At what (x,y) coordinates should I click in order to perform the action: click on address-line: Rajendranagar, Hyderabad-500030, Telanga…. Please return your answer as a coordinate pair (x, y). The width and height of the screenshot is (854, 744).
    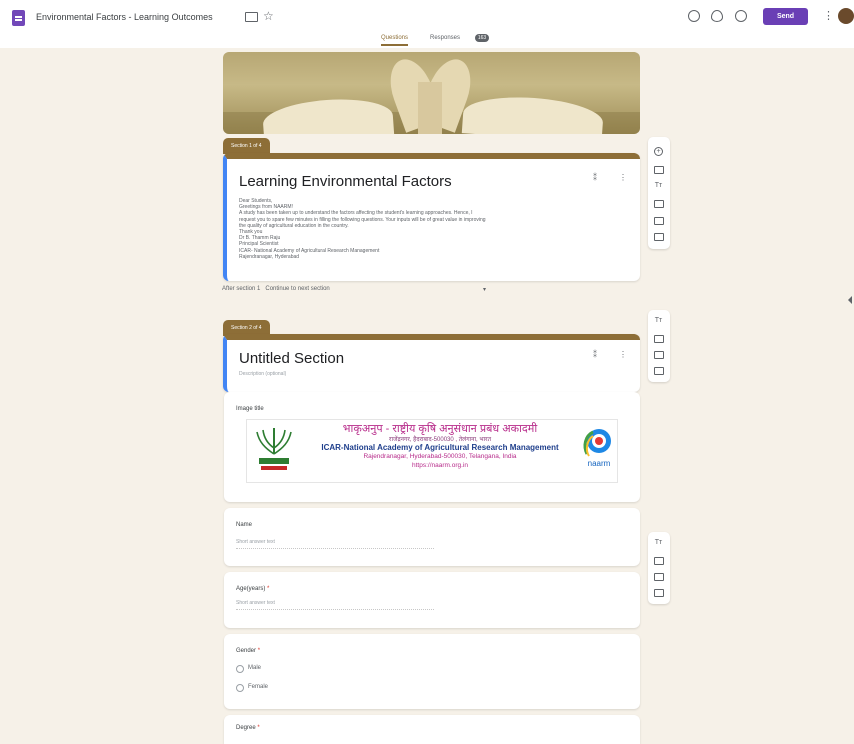
    Looking at the image, I should click on (440, 456).